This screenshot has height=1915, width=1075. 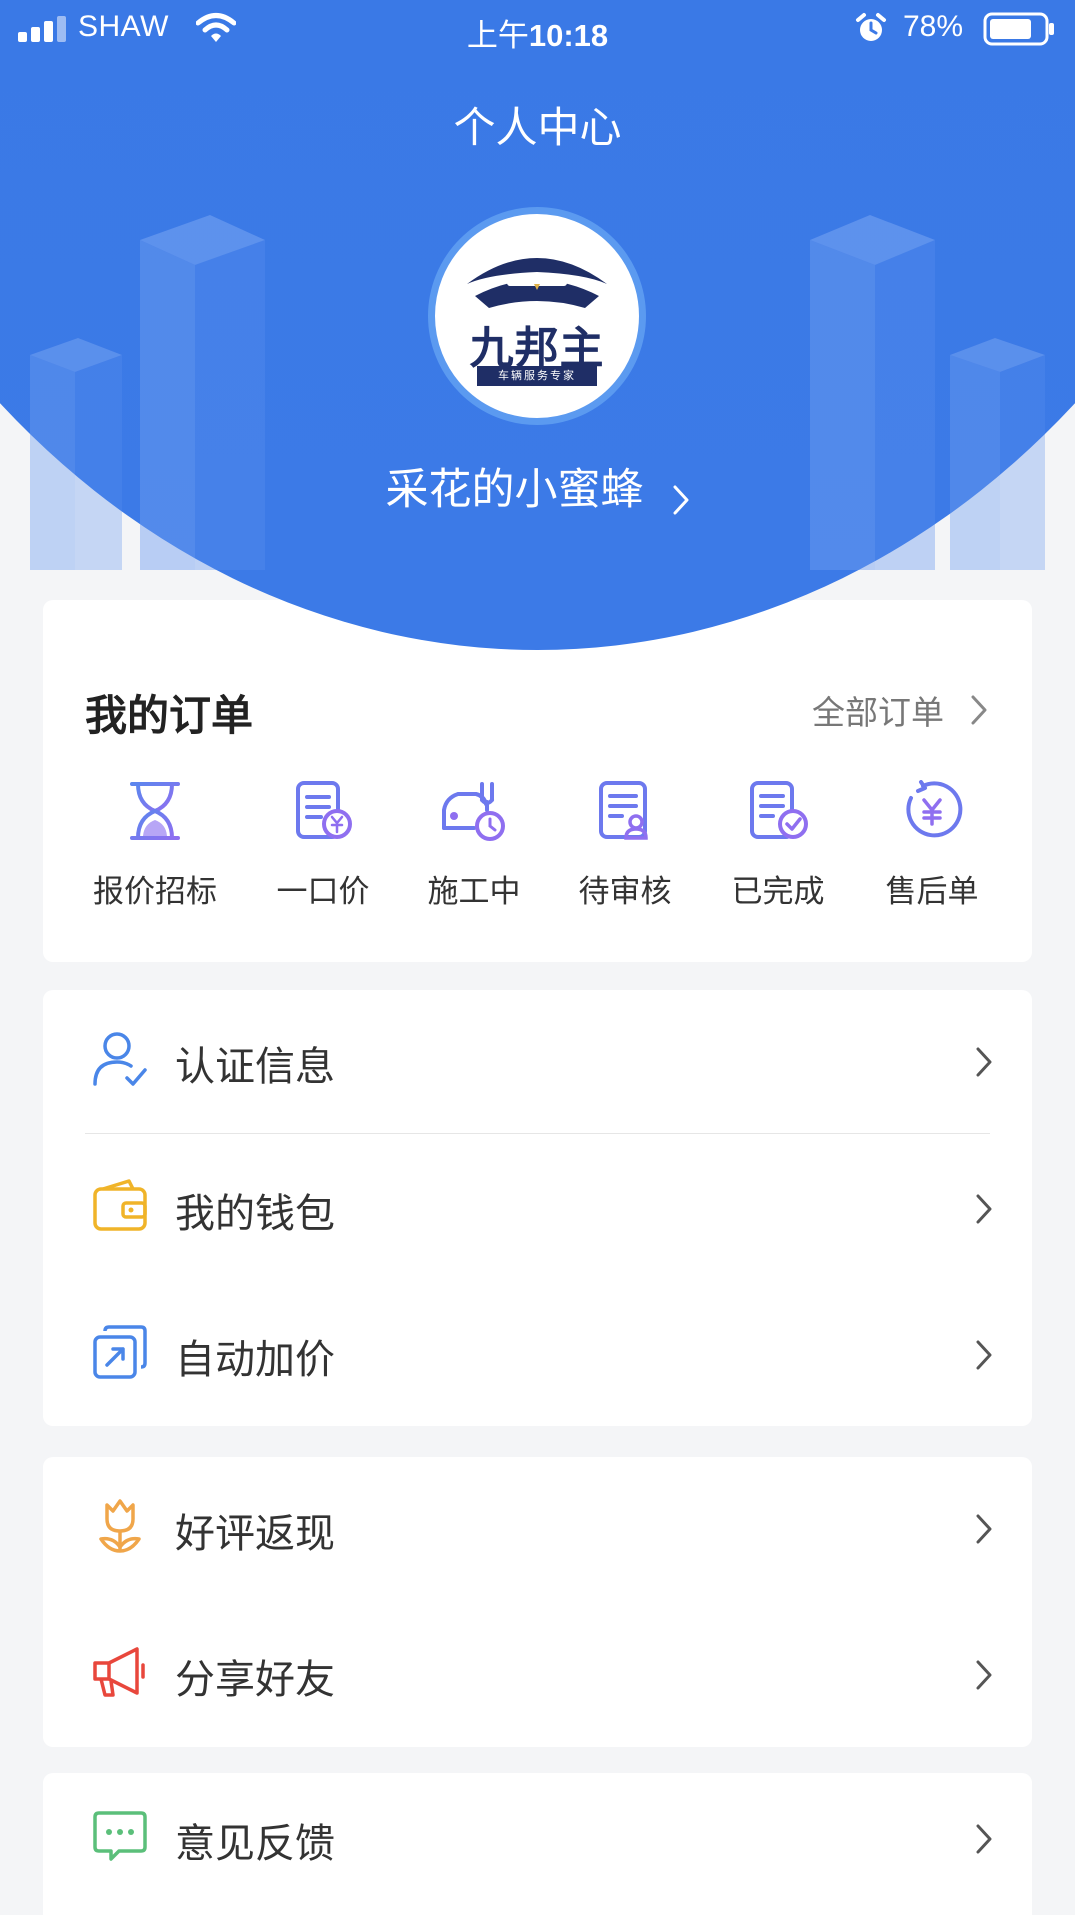 I want to click on wallet-icon, so click(x=120, y=1205).